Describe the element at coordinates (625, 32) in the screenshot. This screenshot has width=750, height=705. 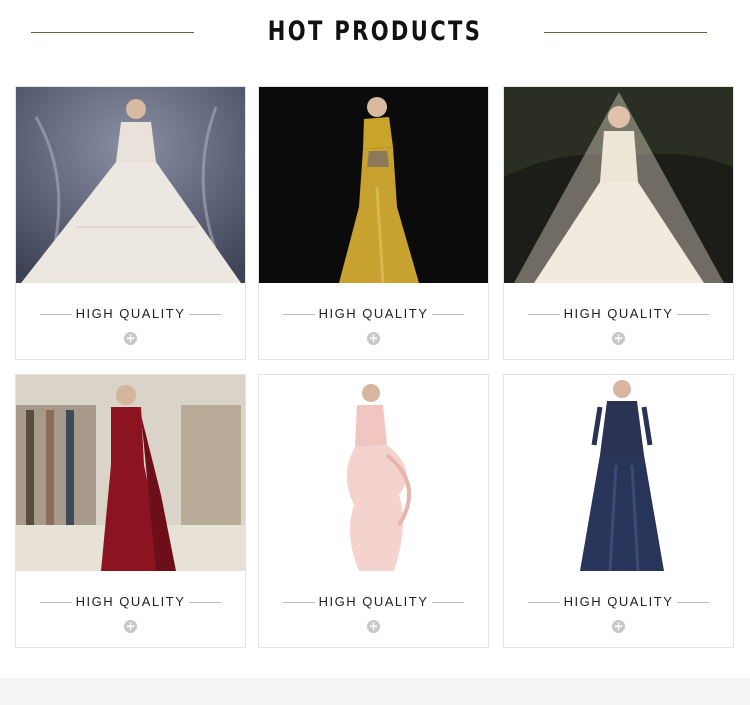
I see `header-divider-right` at that location.